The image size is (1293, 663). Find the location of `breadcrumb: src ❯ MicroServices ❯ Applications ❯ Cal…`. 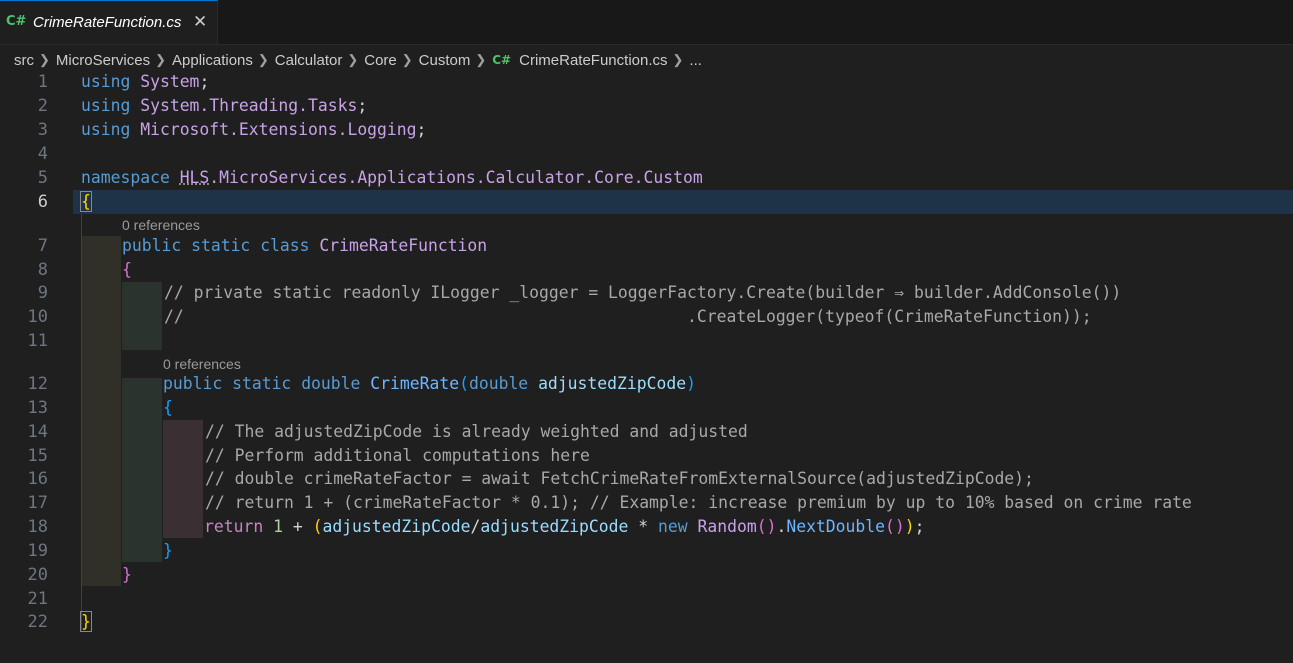

breadcrumb: src ❯ MicroServices ❯ Applications ❯ Cal… is located at coordinates (358, 60).